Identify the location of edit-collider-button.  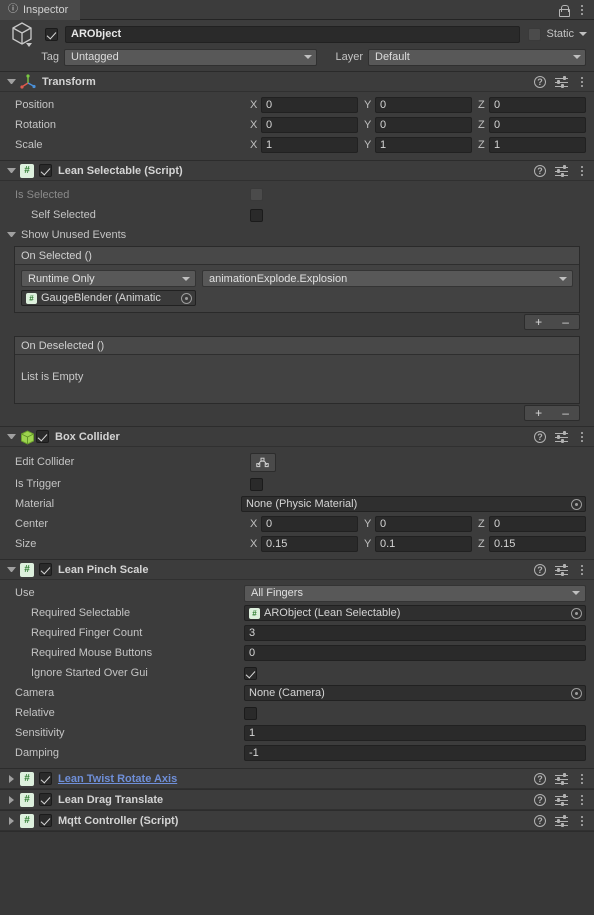
(263, 462).